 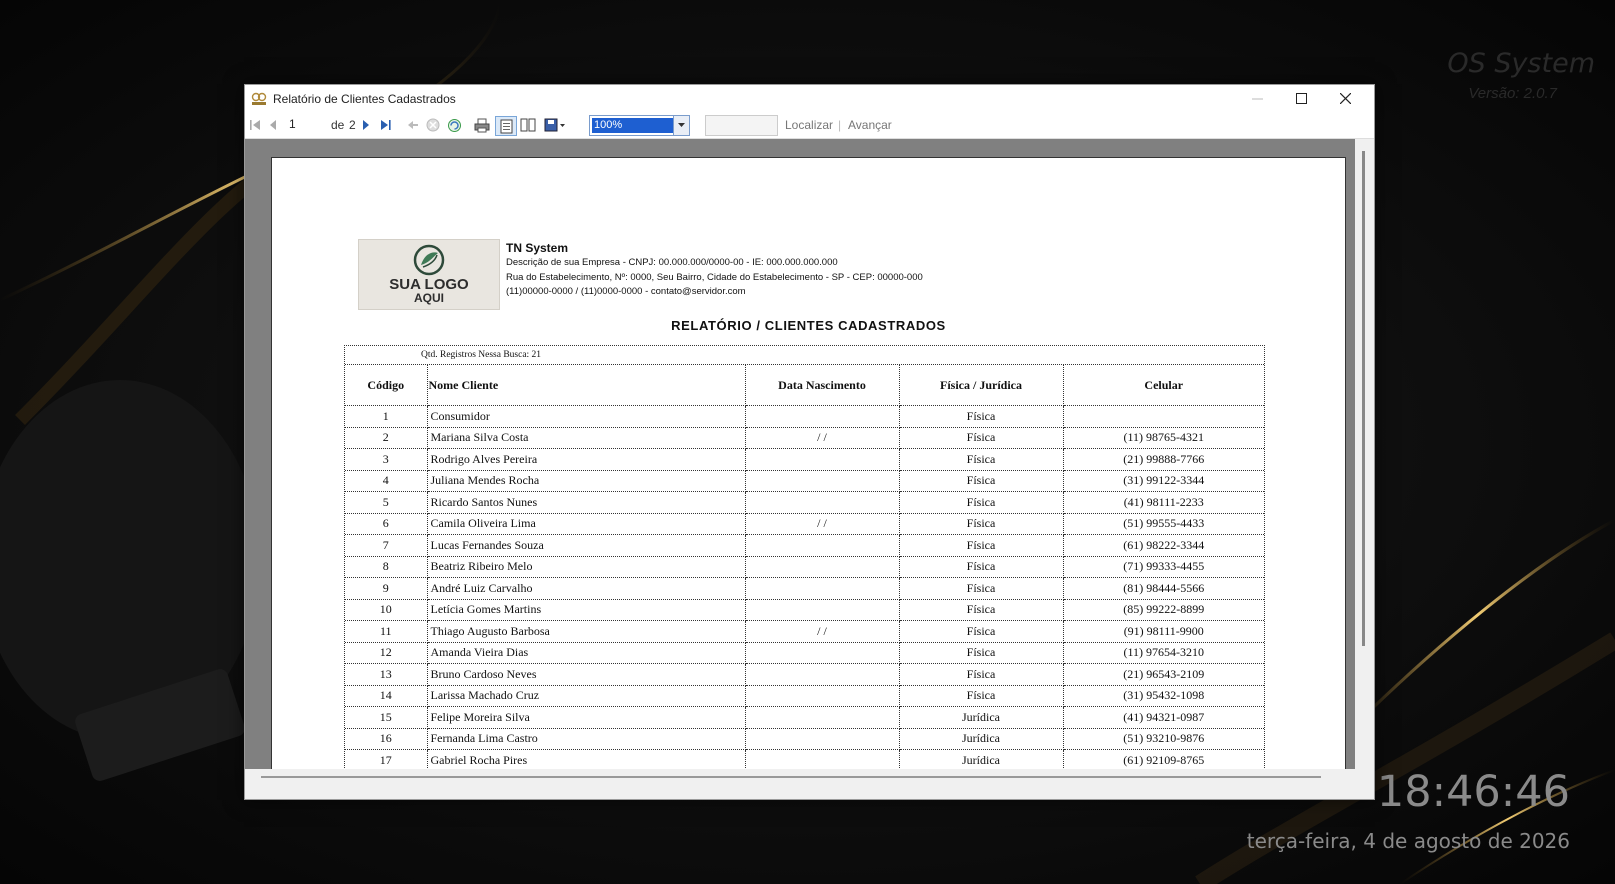 I want to click on cell-code: 17, so click(x=386, y=760).